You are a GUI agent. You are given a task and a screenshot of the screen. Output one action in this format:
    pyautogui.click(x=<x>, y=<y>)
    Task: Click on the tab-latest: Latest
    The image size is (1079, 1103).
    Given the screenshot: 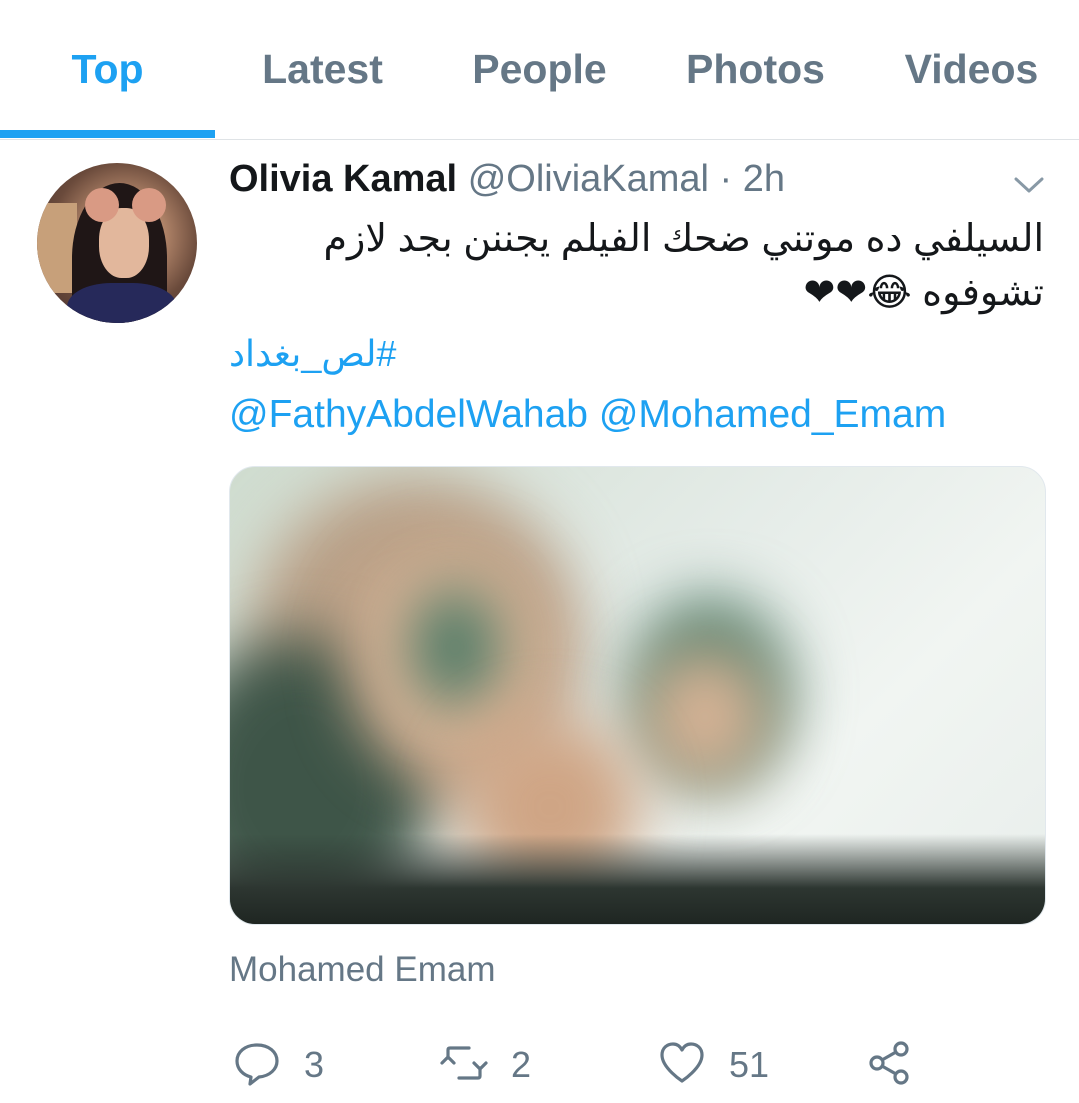 What is the action you would take?
    pyautogui.click(x=322, y=69)
    